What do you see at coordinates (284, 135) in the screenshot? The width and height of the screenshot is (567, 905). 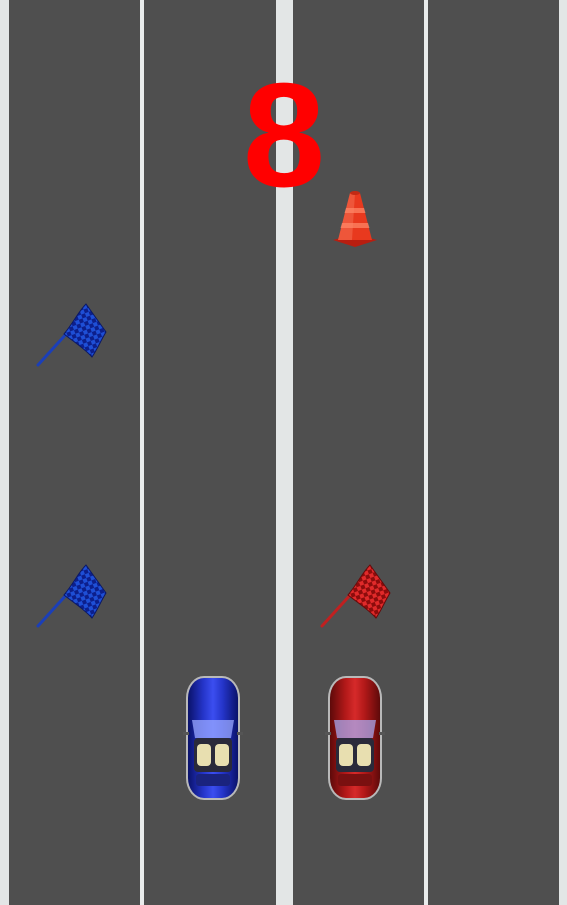 I see `score-counter: 8` at bounding box center [284, 135].